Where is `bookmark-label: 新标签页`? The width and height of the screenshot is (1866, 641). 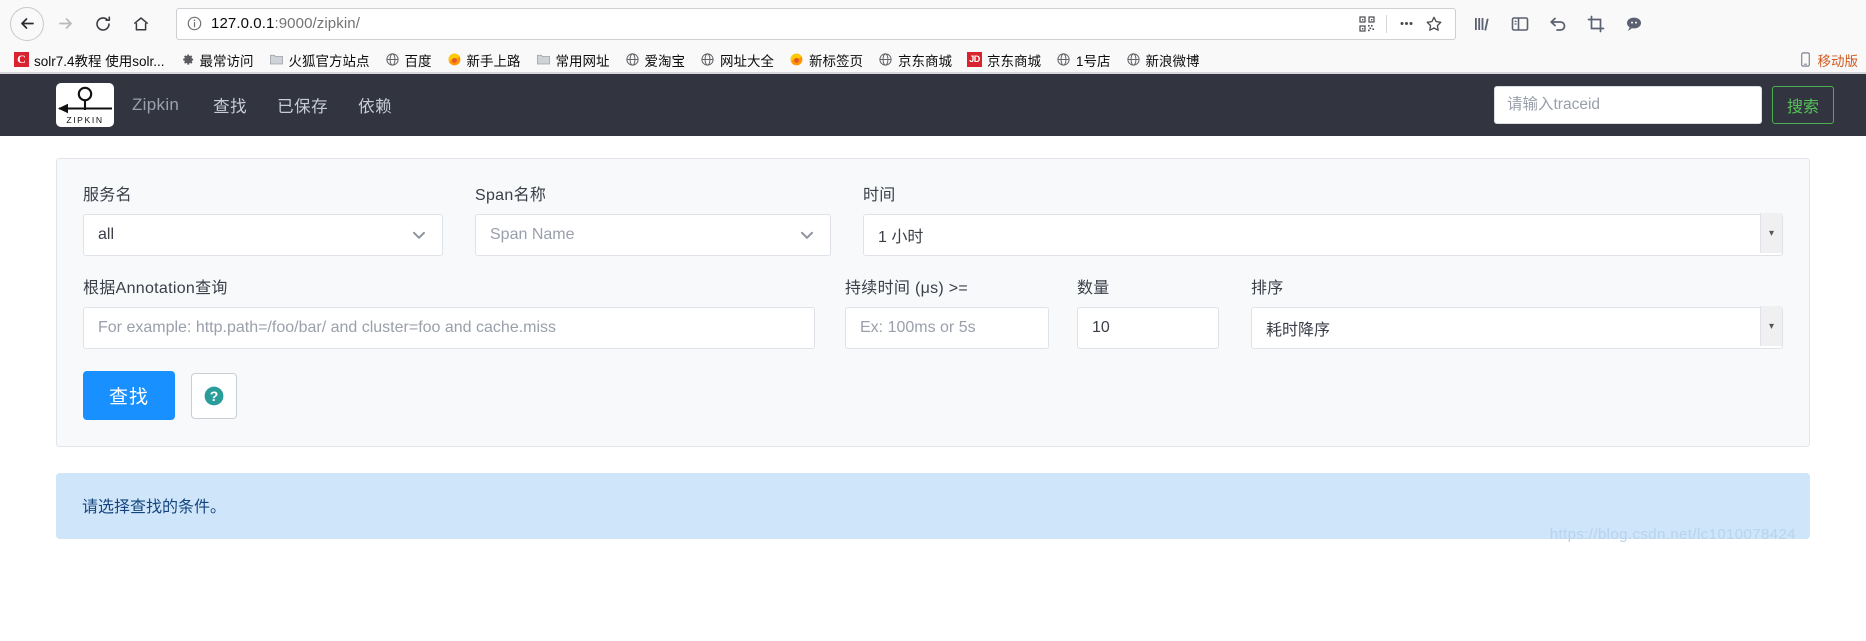 bookmark-label: 新标签页 is located at coordinates (836, 61).